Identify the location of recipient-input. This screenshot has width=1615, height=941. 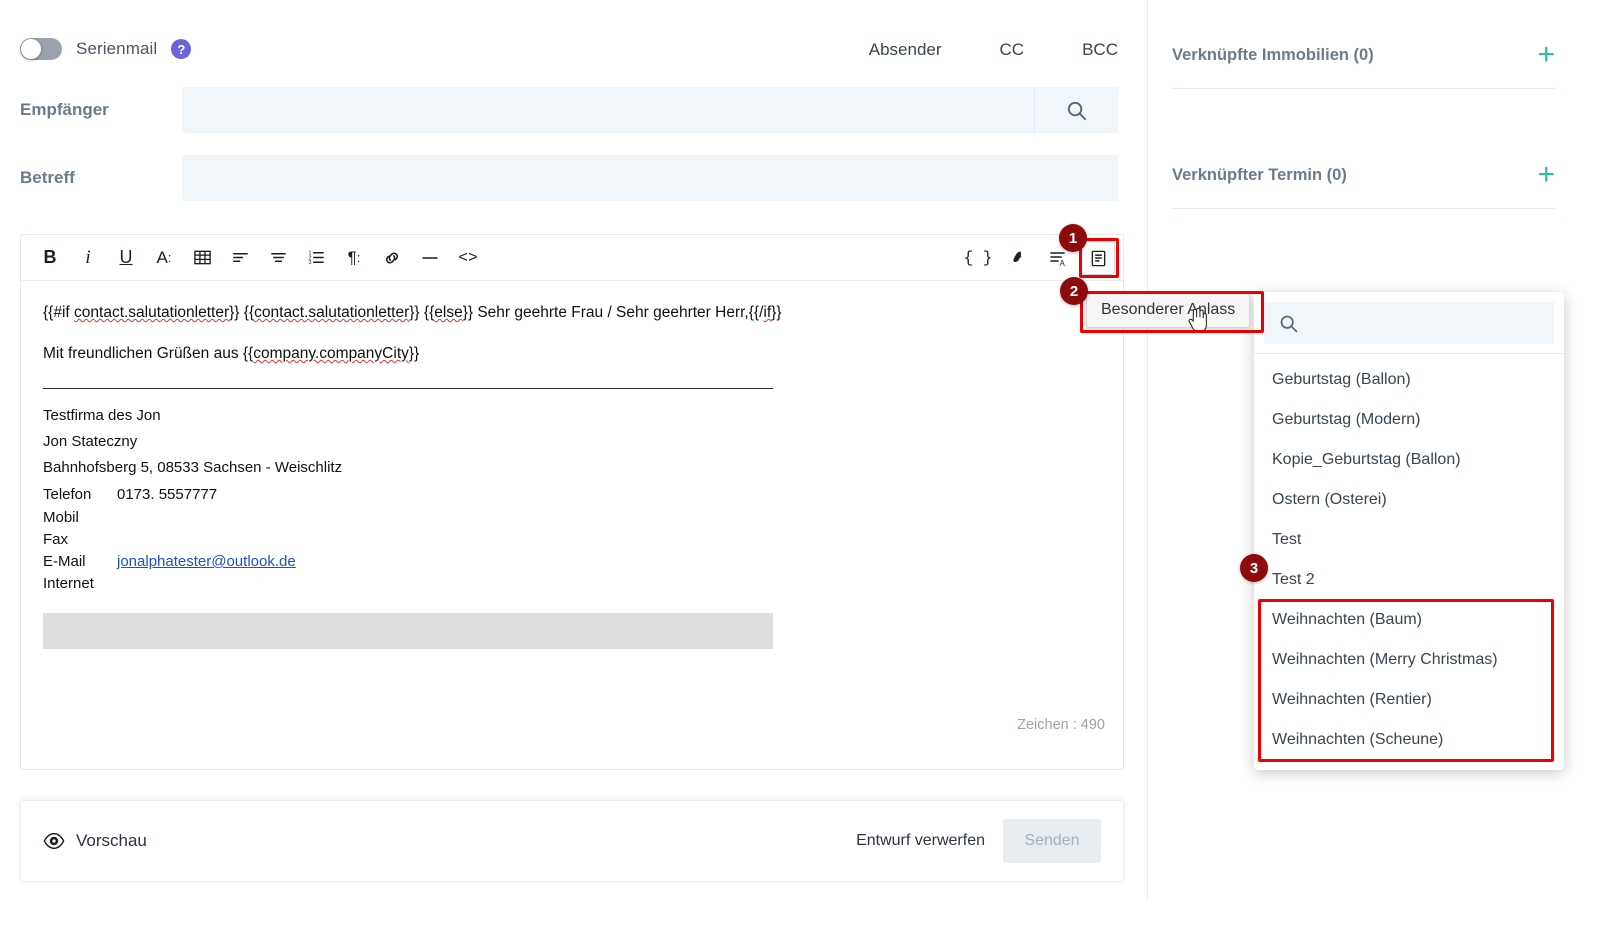
(608, 110).